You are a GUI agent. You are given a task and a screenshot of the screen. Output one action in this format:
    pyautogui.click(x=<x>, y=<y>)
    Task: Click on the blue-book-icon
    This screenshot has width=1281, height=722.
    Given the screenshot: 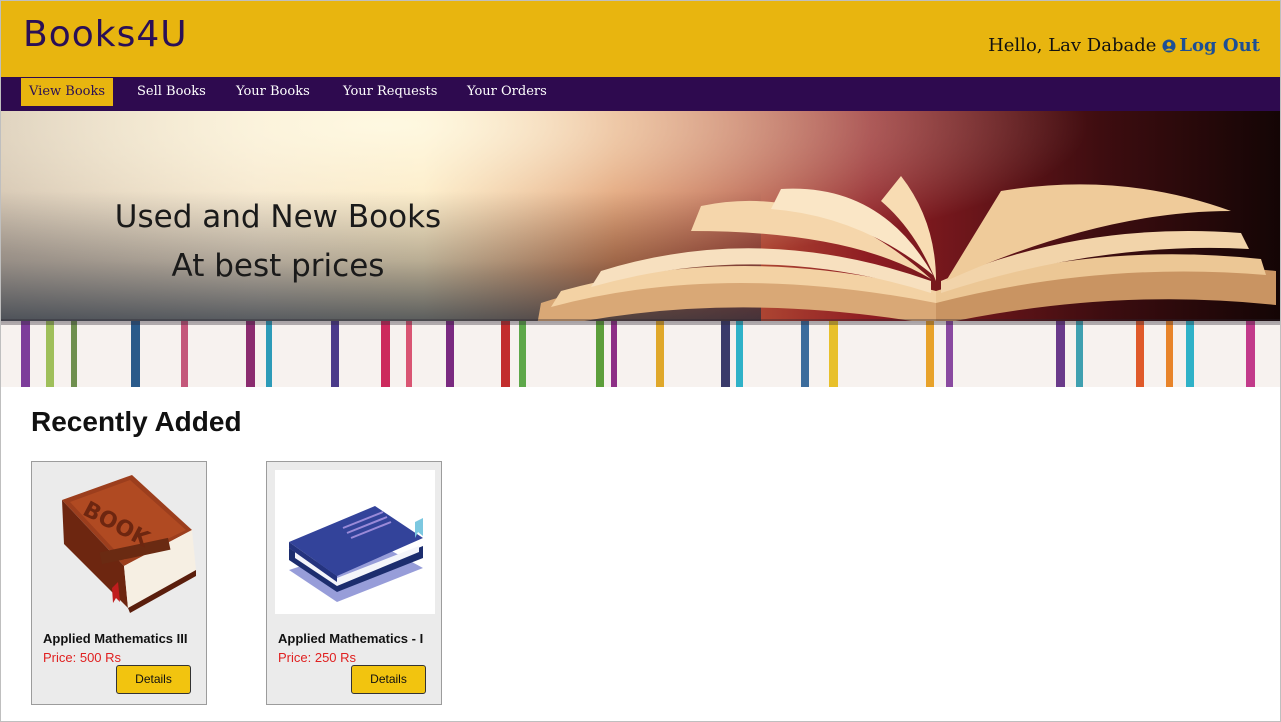 What is the action you would take?
    pyautogui.click(x=356, y=554)
    